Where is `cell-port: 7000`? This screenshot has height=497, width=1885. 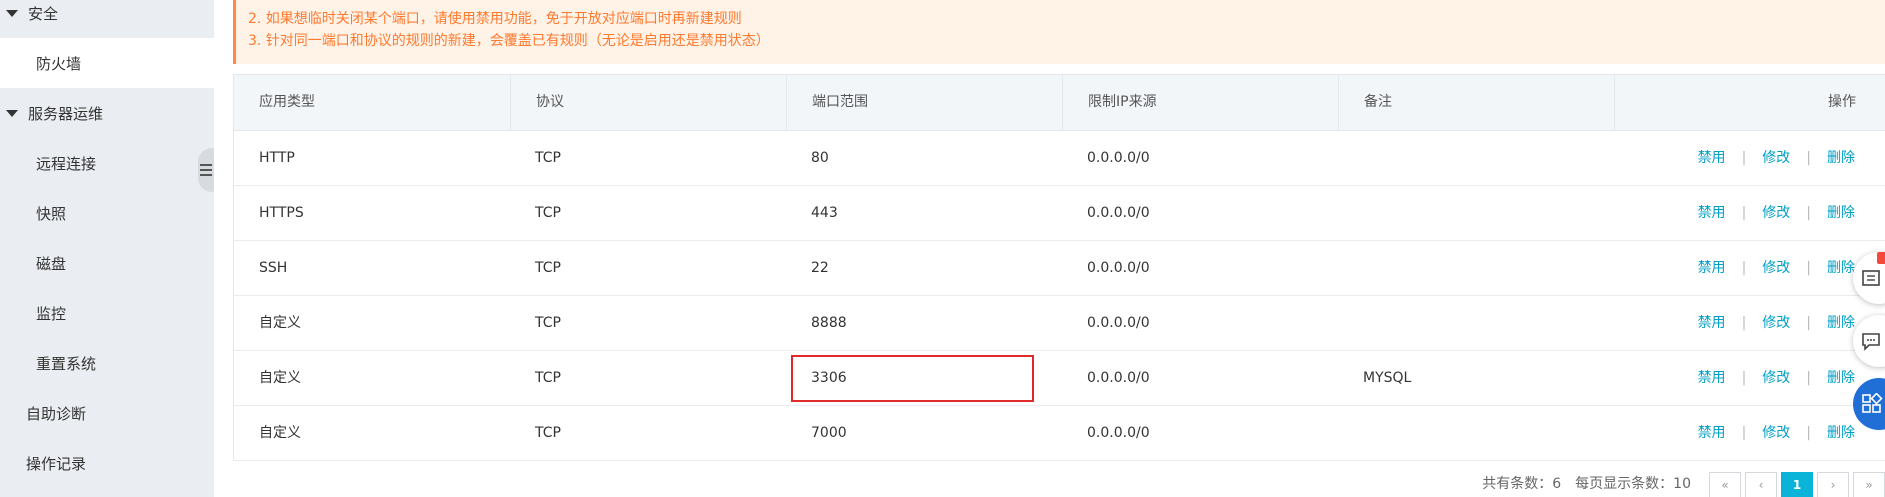 cell-port: 7000 is located at coordinates (829, 433).